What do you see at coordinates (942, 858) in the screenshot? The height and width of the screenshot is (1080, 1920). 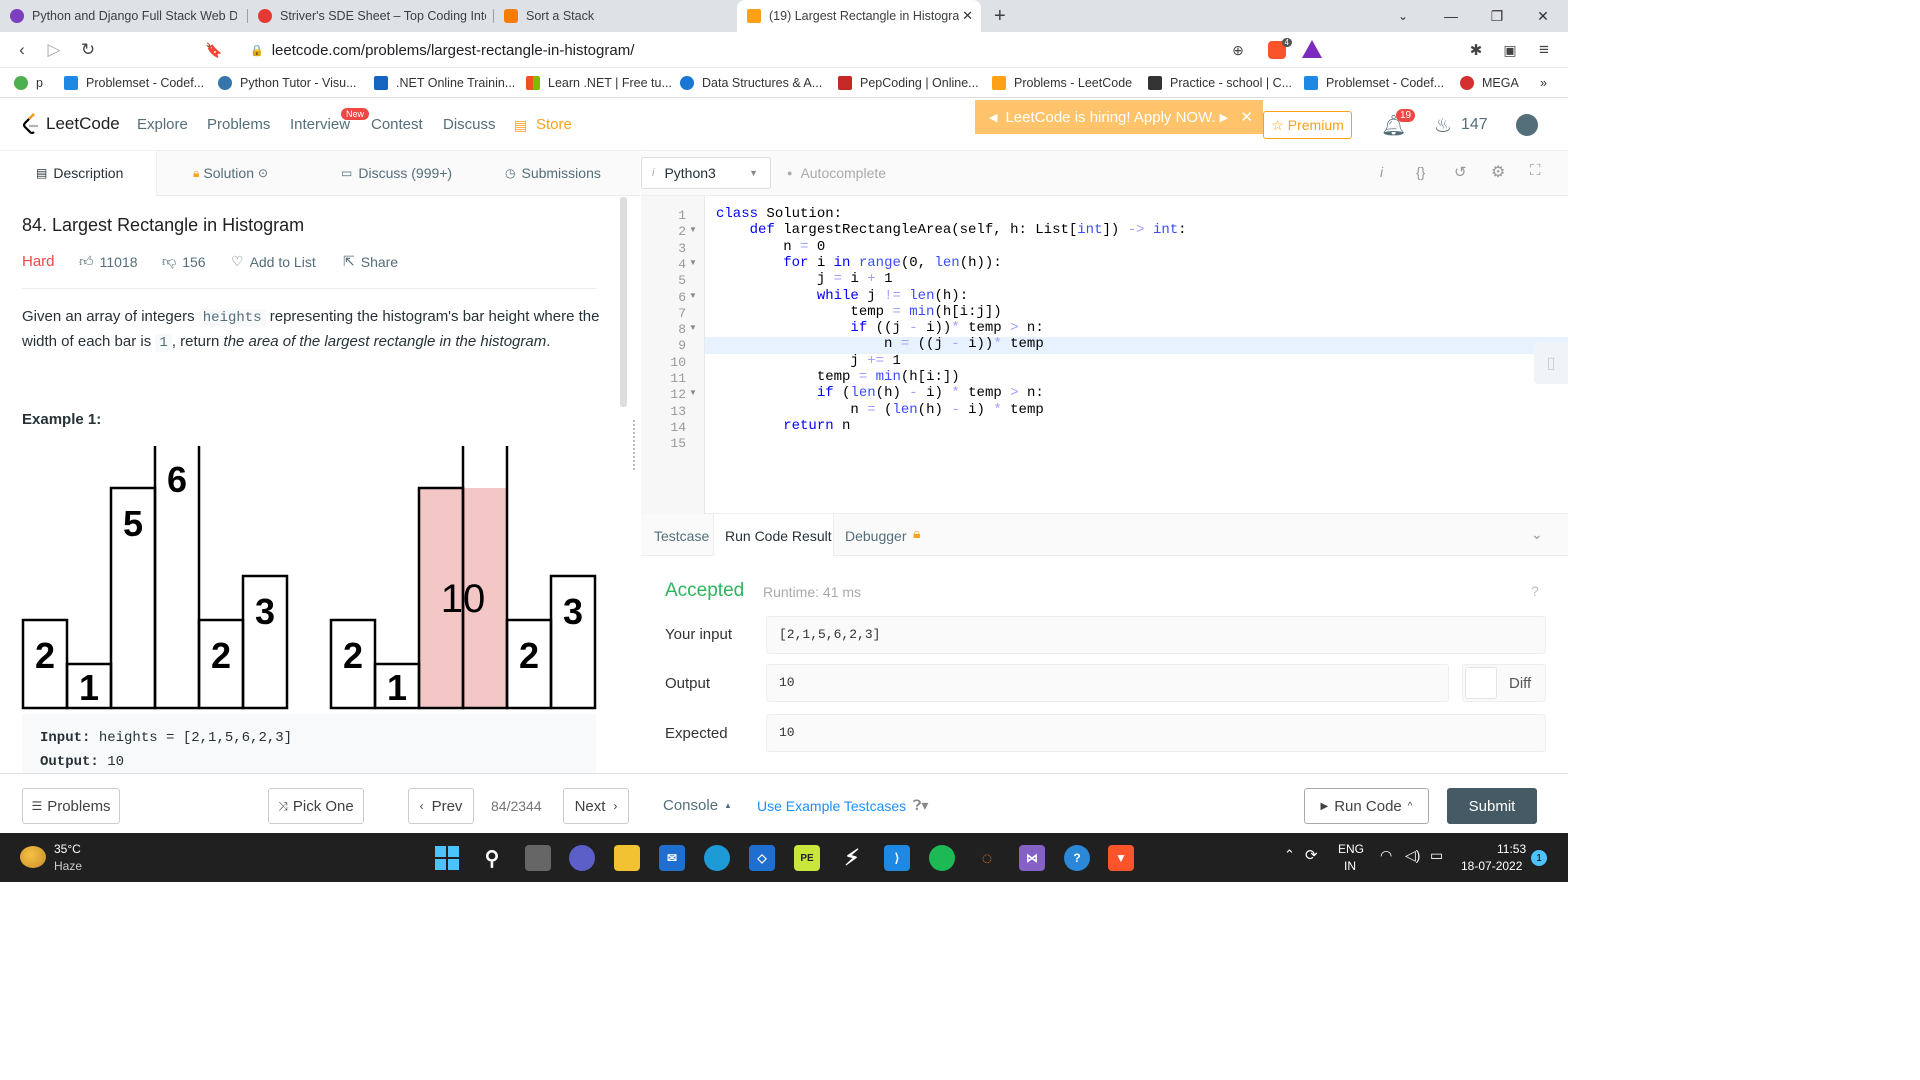 I see `spotify-icon` at bounding box center [942, 858].